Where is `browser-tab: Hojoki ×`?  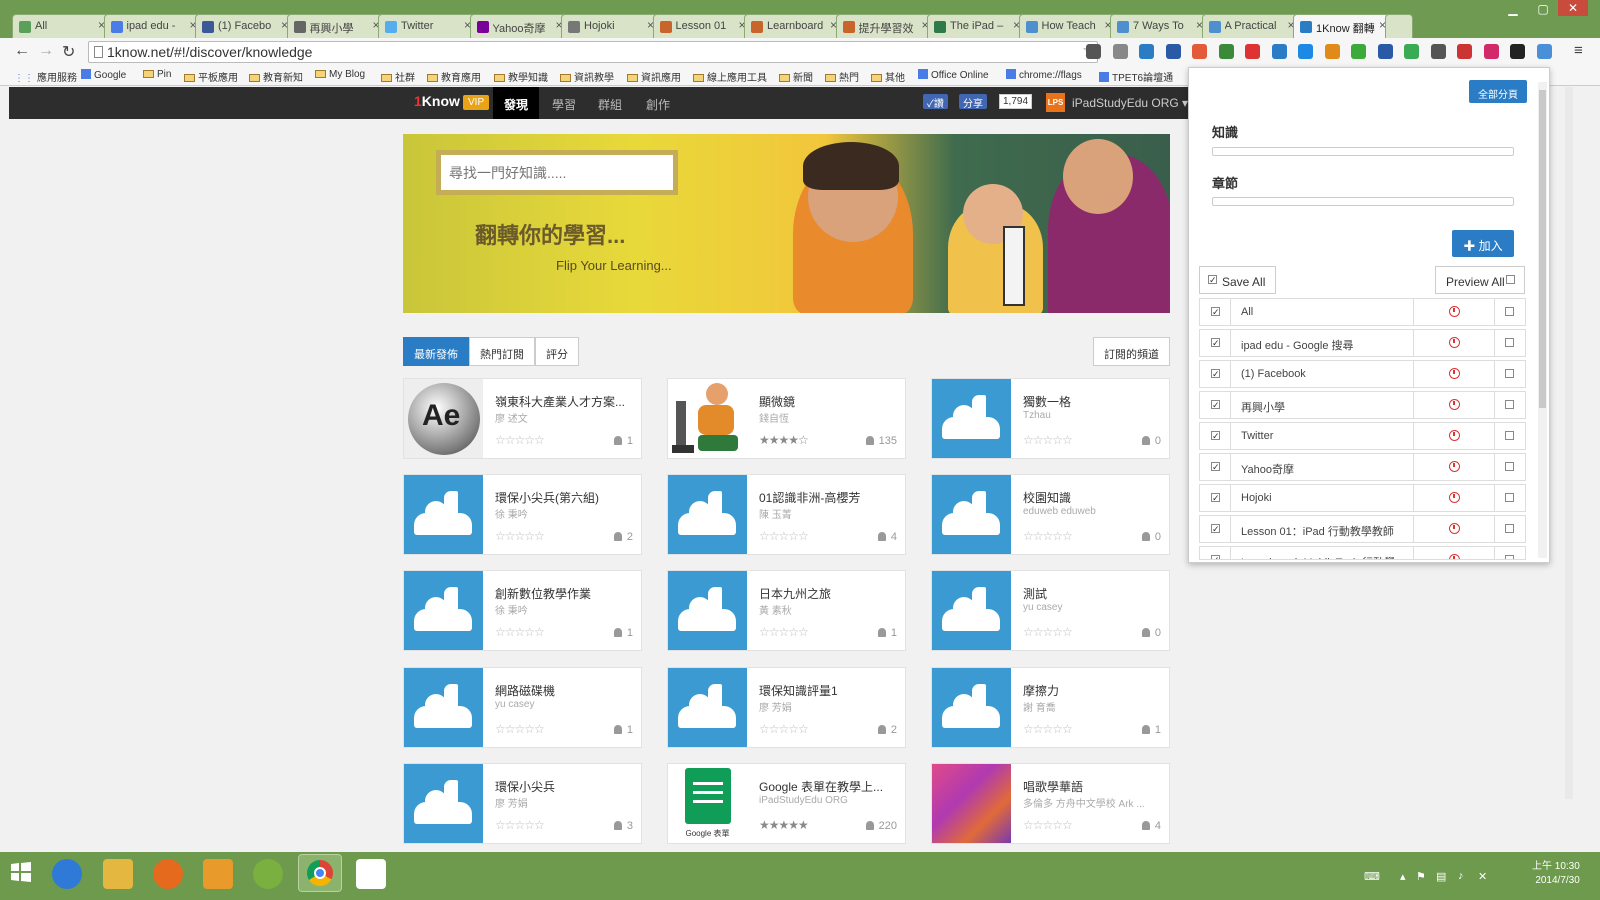
browser-tab: Hojoki × is located at coordinates (610, 26).